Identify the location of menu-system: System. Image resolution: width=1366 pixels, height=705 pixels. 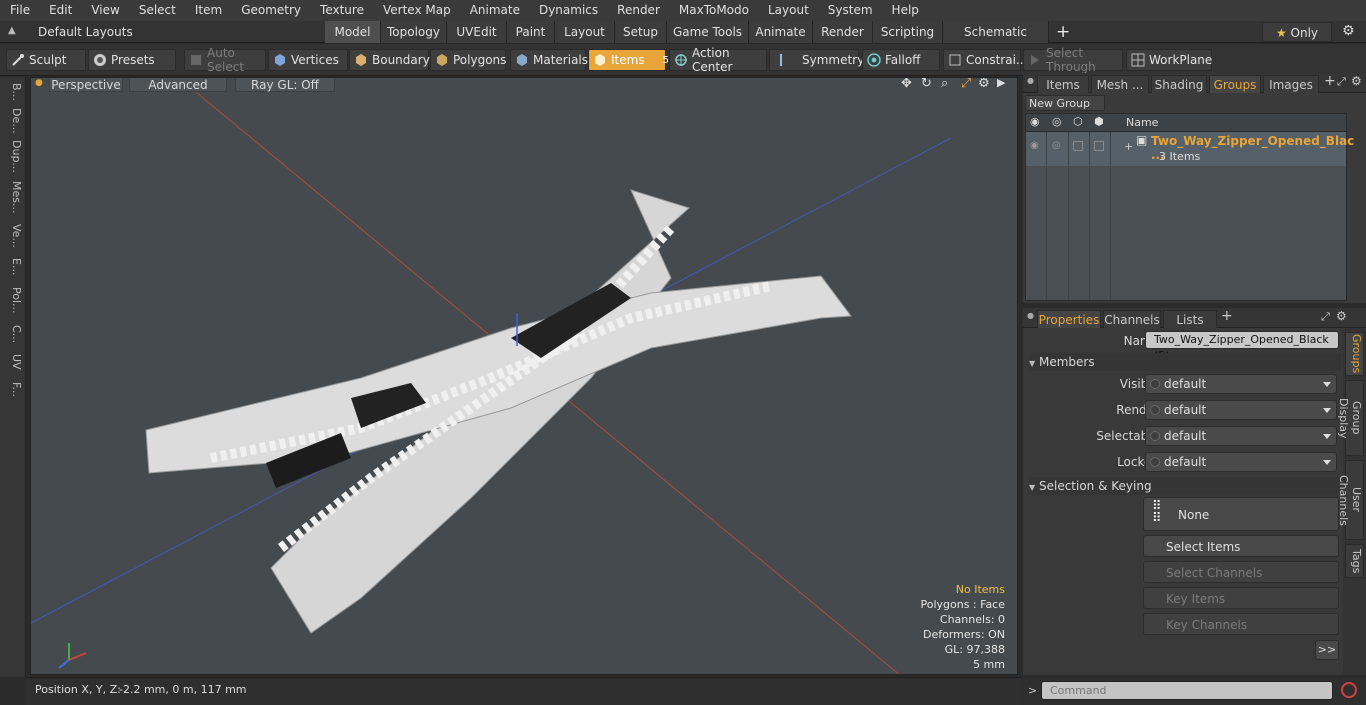
(850, 10).